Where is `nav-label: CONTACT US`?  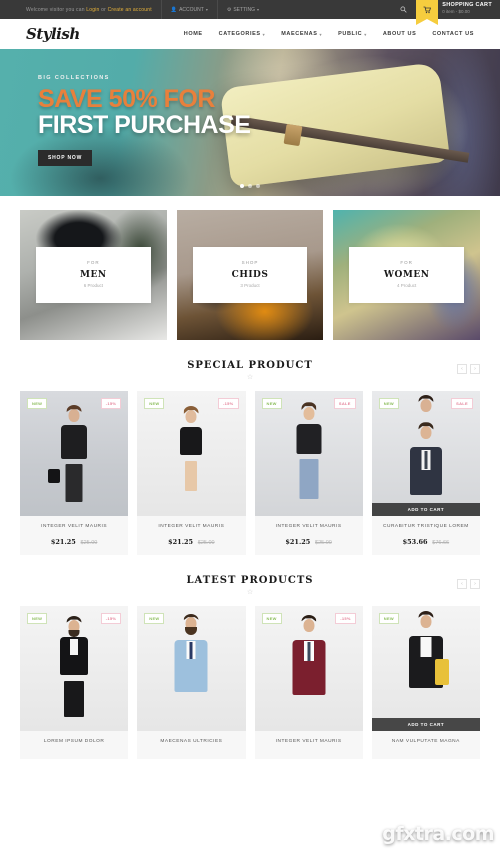
nav-label: CONTACT US is located at coordinates (453, 34).